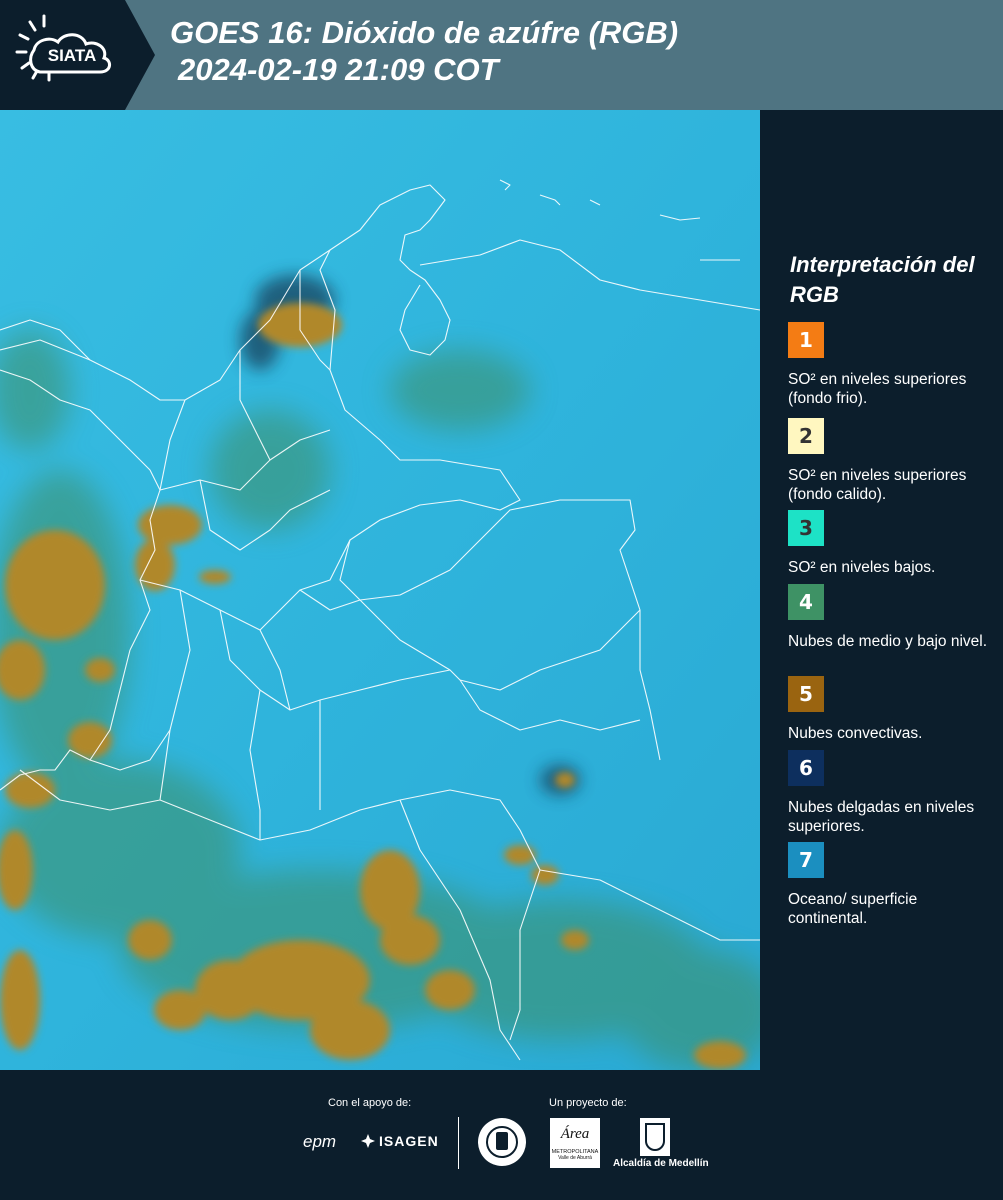 Image resolution: width=1003 pixels, height=1200 pixels. Describe the element at coordinates (458, 1143) in the screenshot. I see `footer-divider` at that location.